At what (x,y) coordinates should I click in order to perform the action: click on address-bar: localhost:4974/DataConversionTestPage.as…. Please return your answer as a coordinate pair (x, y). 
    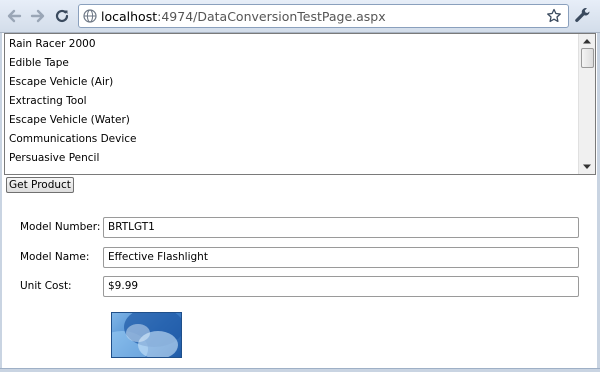
    Looking at the image, I should click on (323, 16).